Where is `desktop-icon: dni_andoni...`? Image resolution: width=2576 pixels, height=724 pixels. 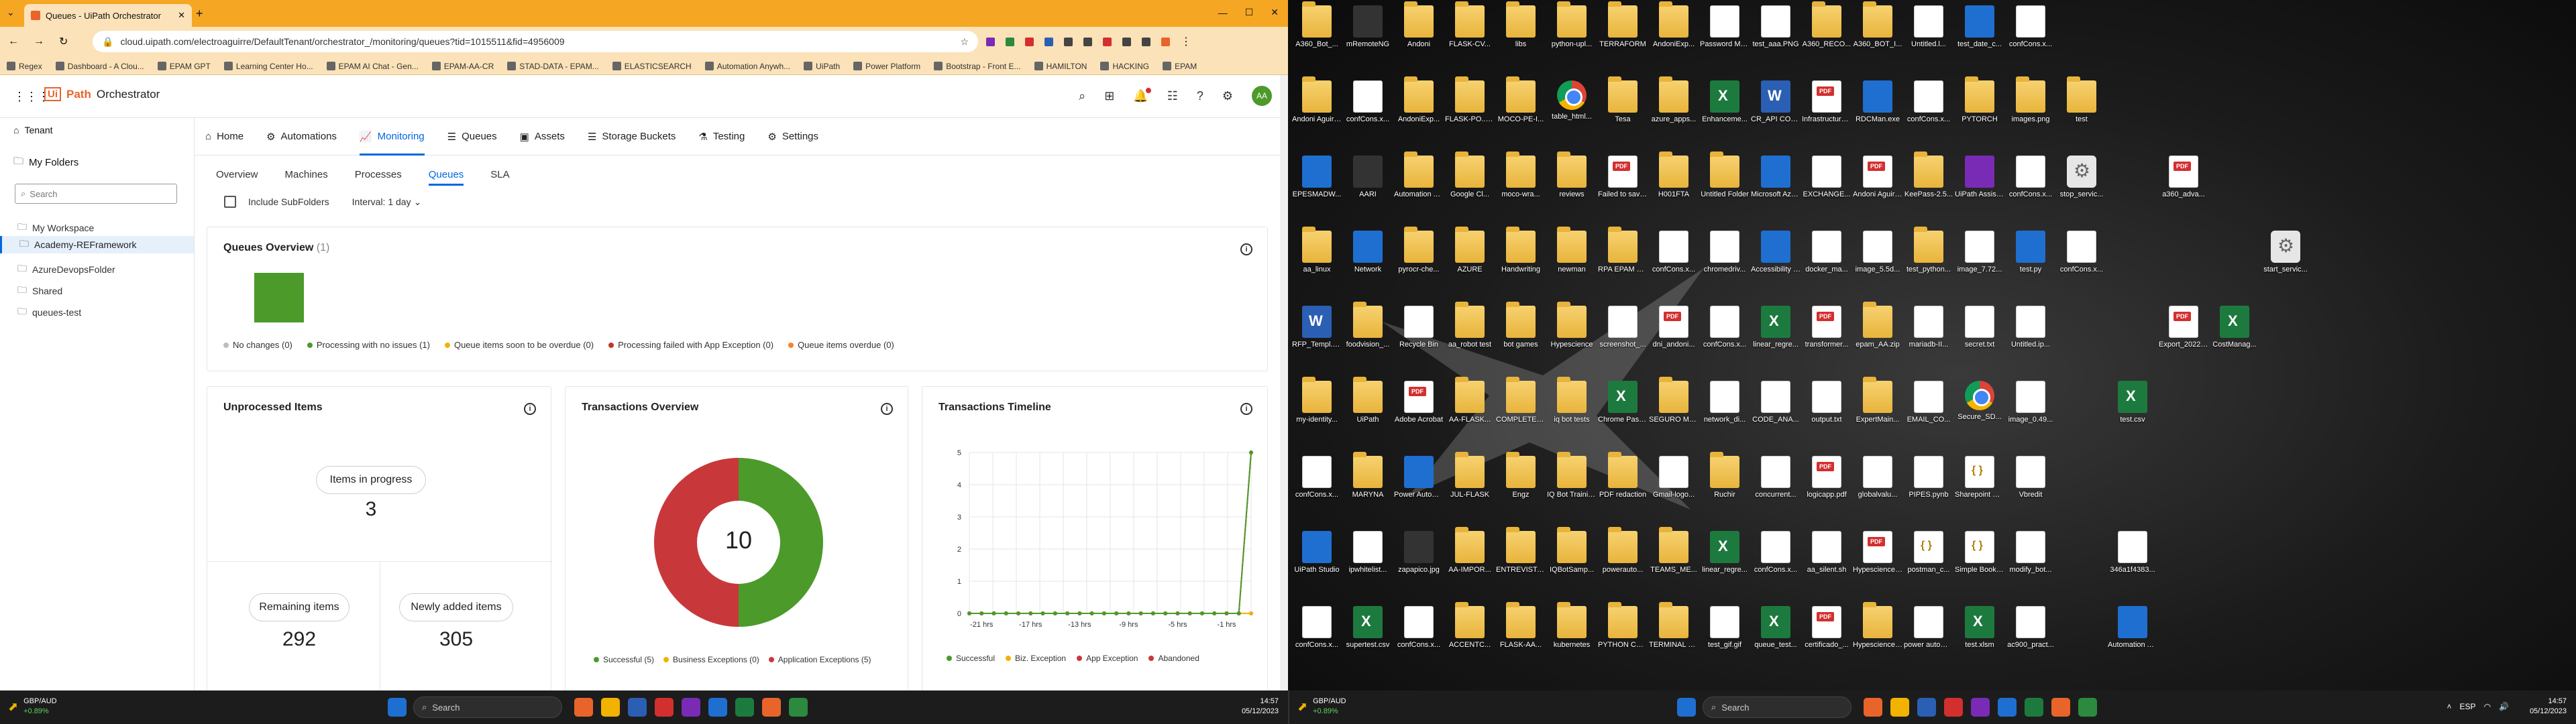
desktop-icon: dni_andoni... is located at coordinates (1674, 334).